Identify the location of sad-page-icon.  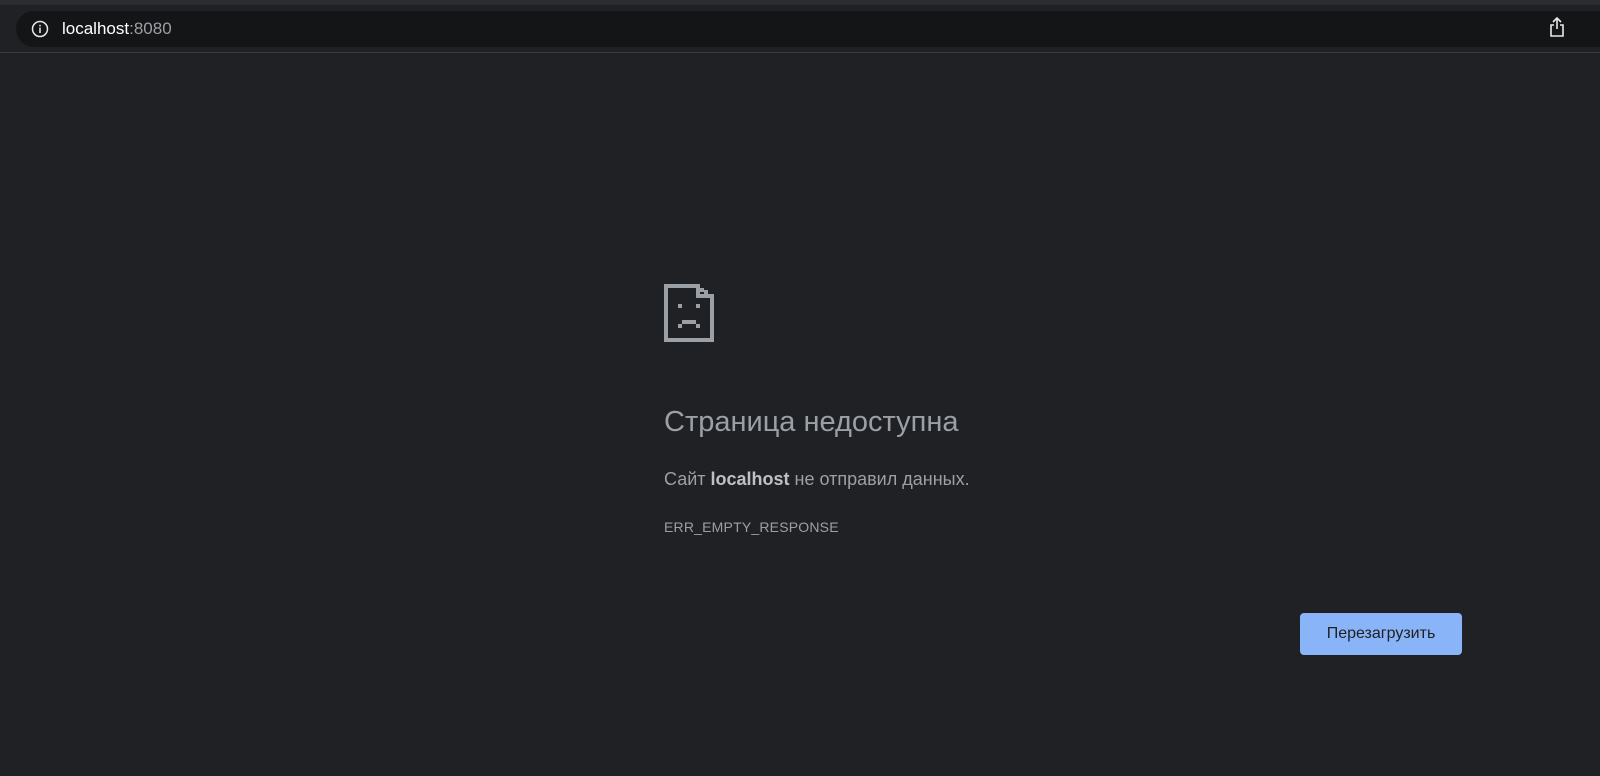
(689, 313).